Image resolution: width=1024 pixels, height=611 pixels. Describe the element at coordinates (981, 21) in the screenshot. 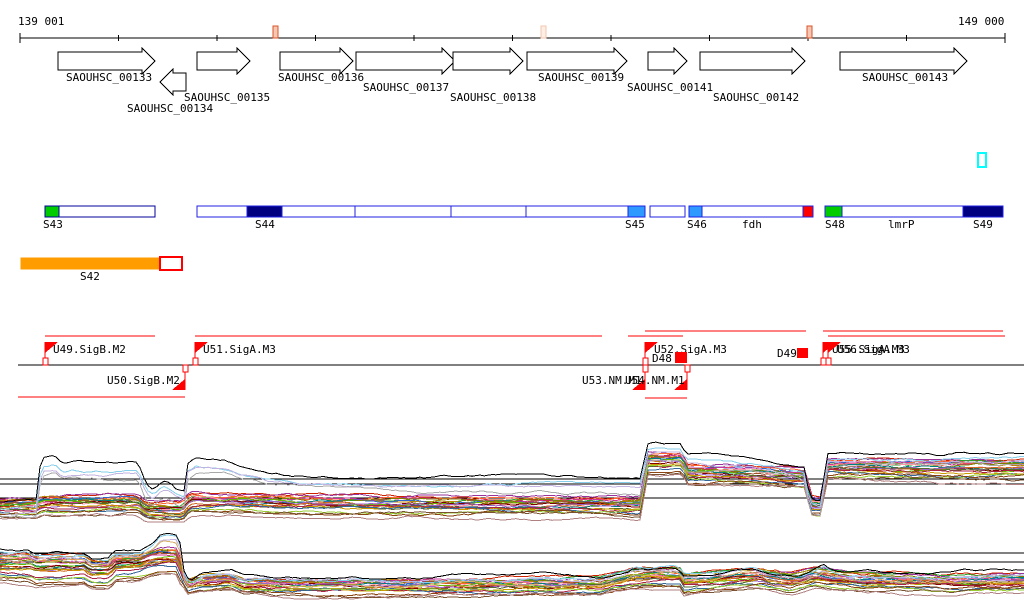

I see `ruler-end-label: 149 000` at that location.